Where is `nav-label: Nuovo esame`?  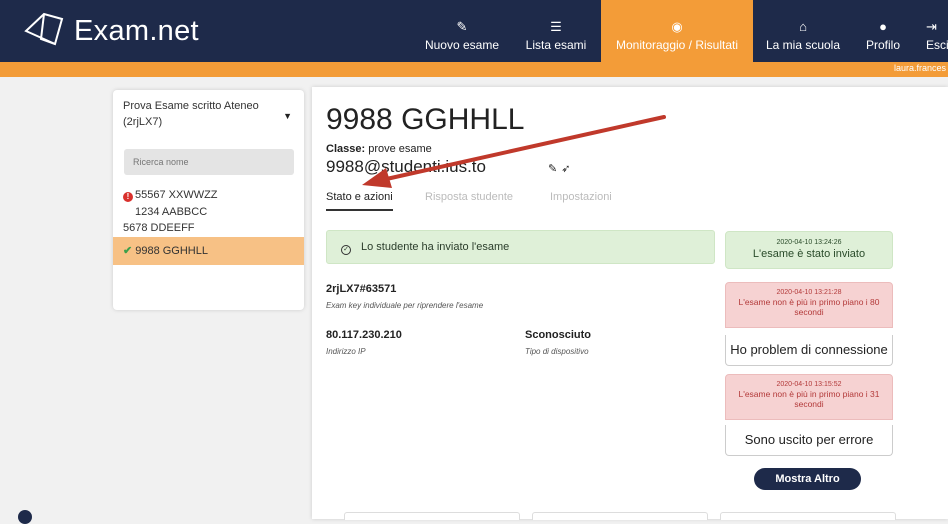
nav-label: Nuovo esame is located at coordinates (462, 45).